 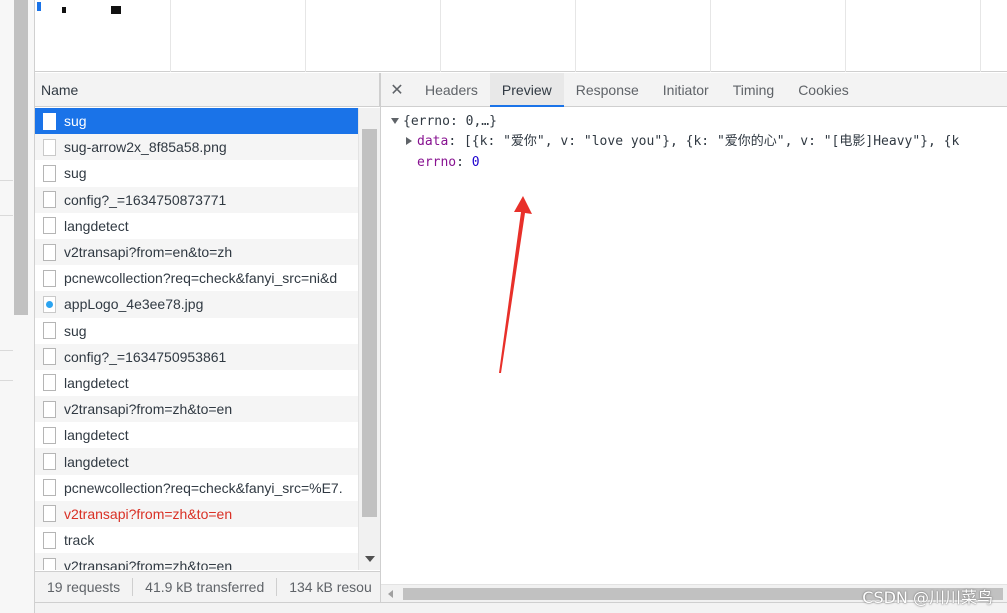 I want to click on request-row: config?_=1634750873771, so click(x=196, y=199).